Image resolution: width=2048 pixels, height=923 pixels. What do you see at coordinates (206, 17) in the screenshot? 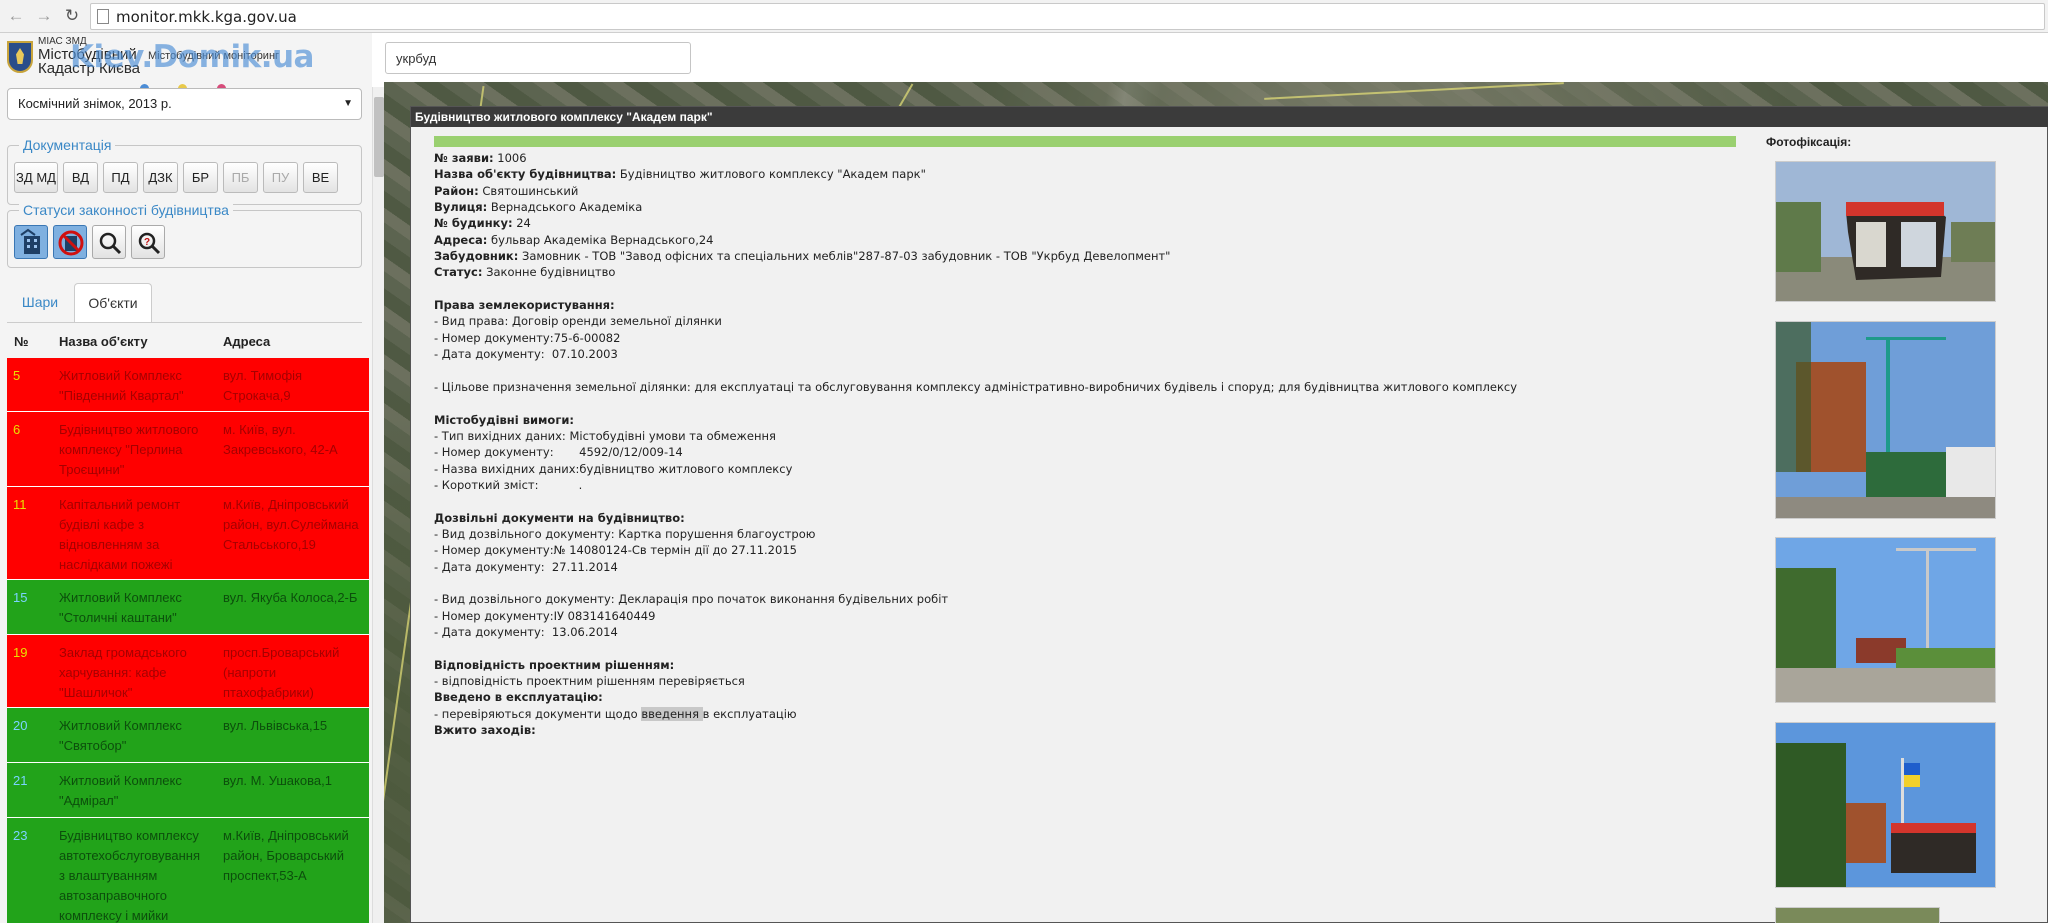
I see `url-text: monitor.mkk.kga.gov.ua` at bounding box center [206, 17].